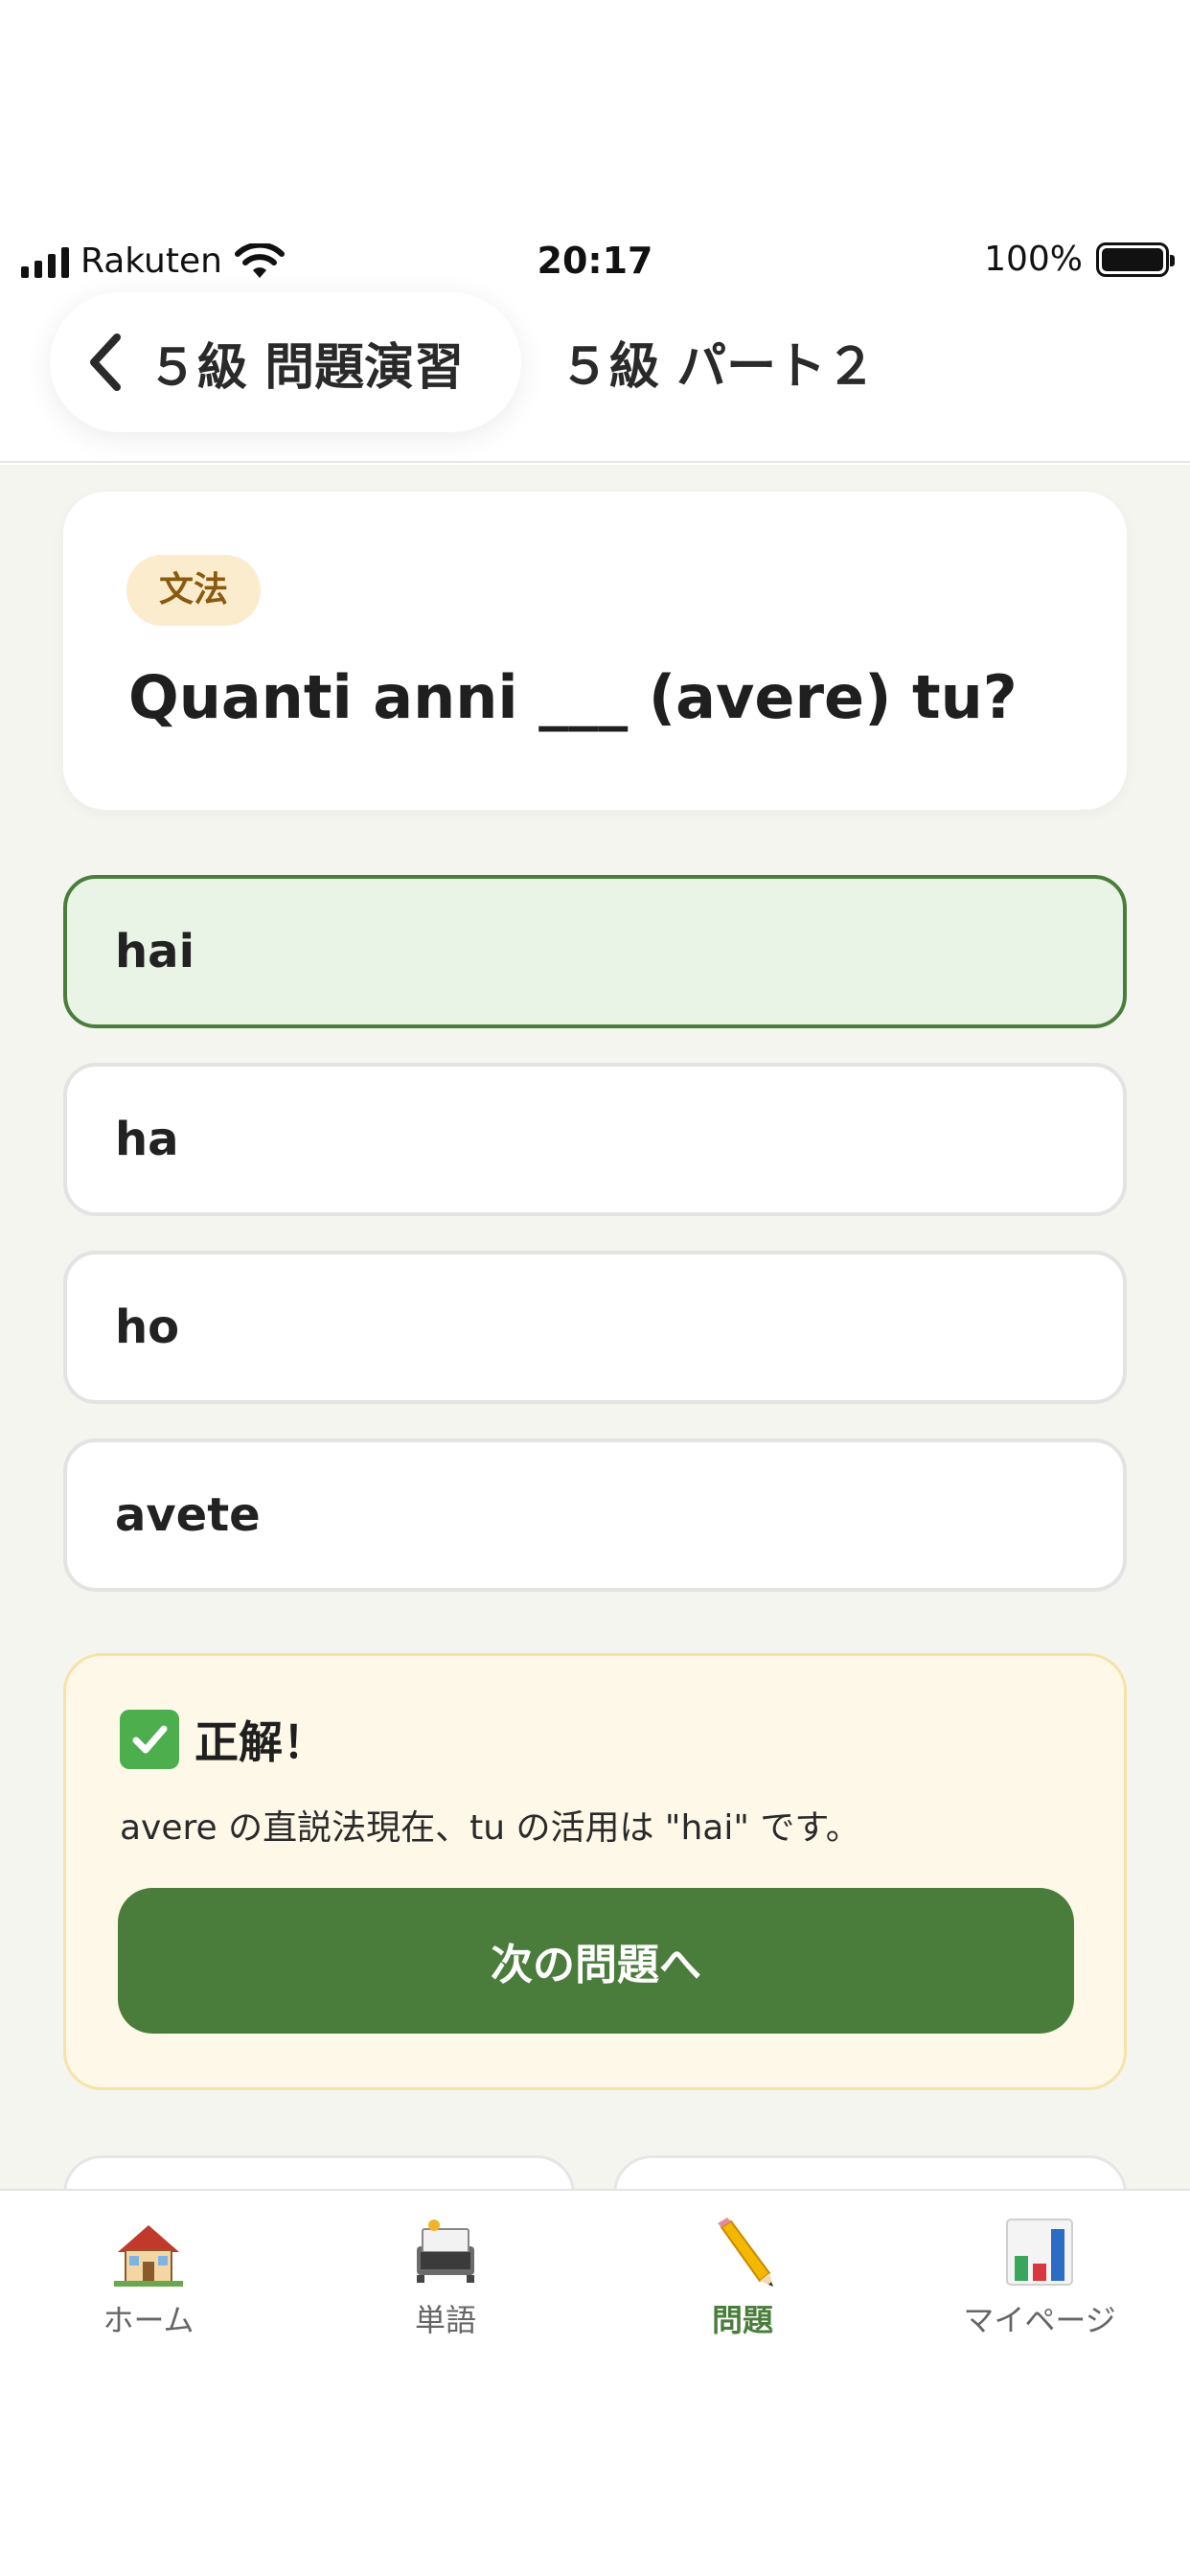 The height and width of the screenshot is (2576, 1190). I want to click on category-tag: 文法, so click(194, 590).